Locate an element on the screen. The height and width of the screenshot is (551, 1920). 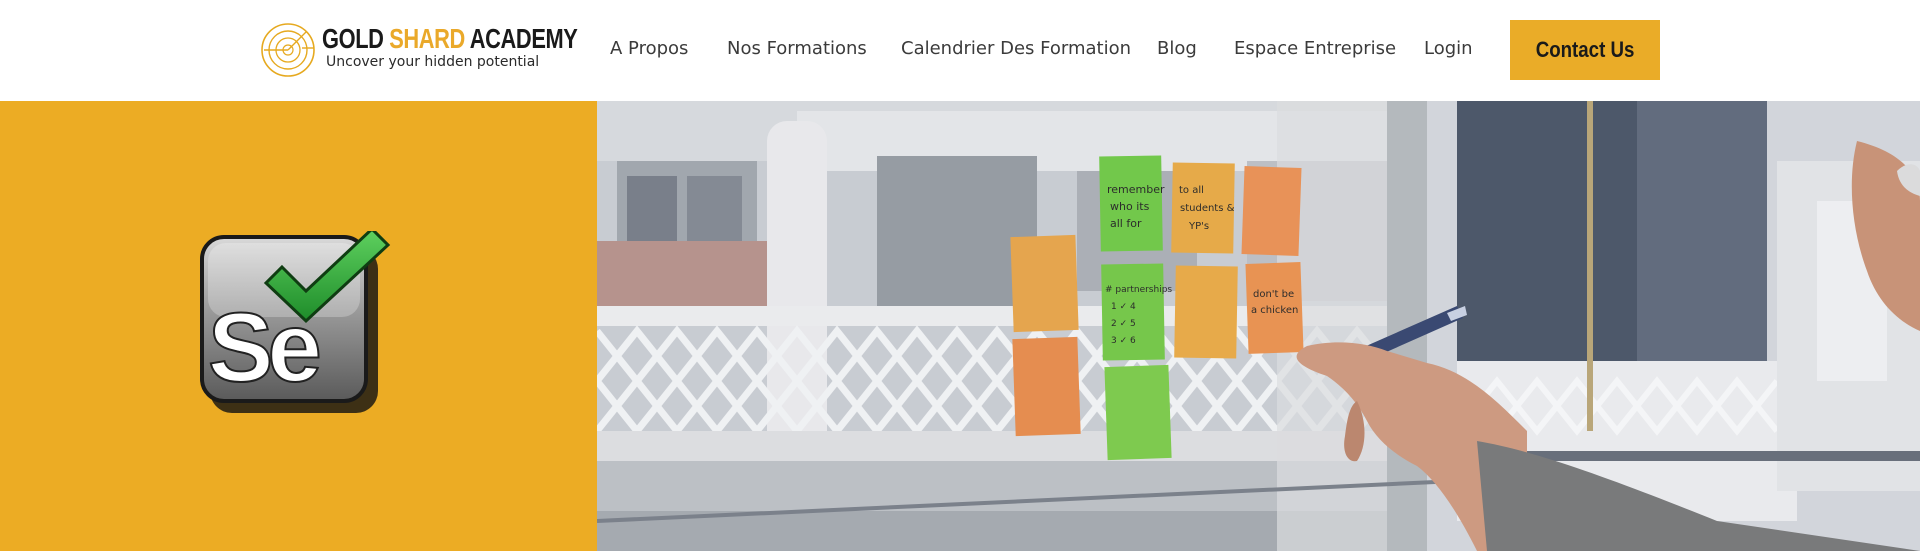
nav-item-calendrier: Calendrier Des Formation is located at coordinates (1016, 48).